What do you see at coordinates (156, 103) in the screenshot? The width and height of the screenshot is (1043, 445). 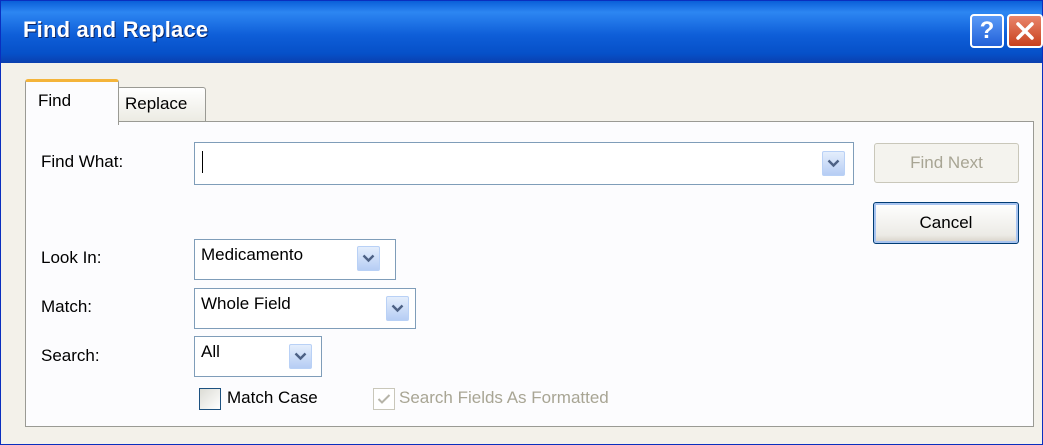 I see `tab-replace-label: Replace` at bounding box center [156, 103].